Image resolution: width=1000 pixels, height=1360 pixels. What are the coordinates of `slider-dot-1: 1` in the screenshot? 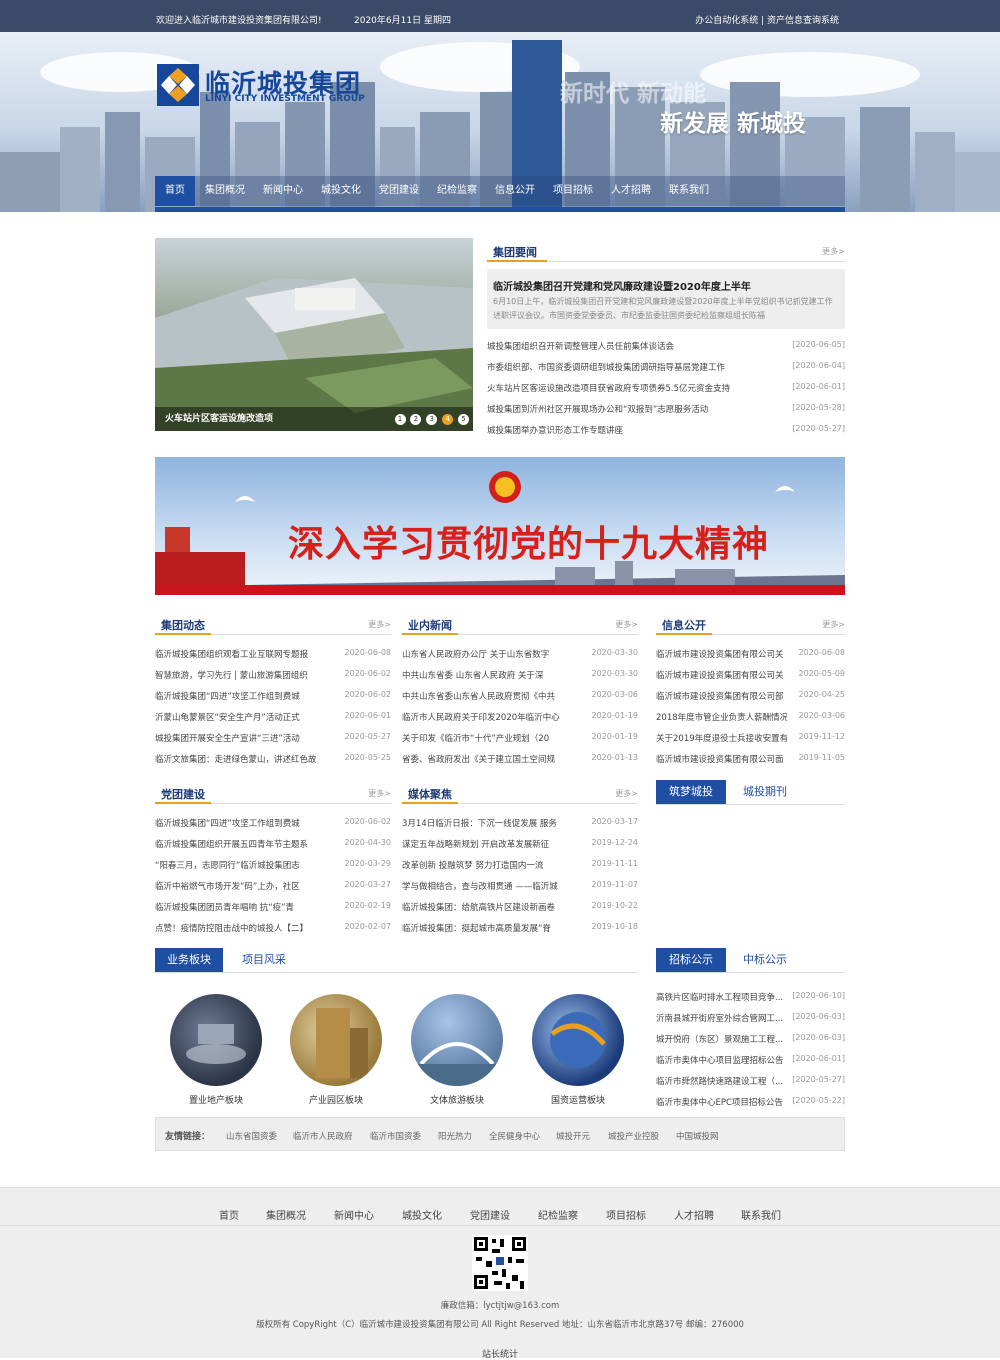 It's located at (400, 419).